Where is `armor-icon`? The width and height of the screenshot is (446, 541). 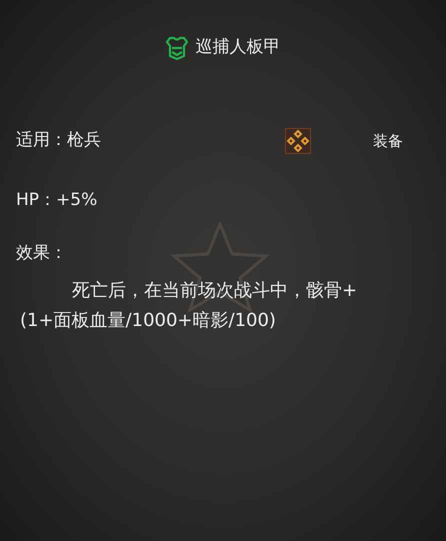 armor-icon is located at coordinates (177, 48).